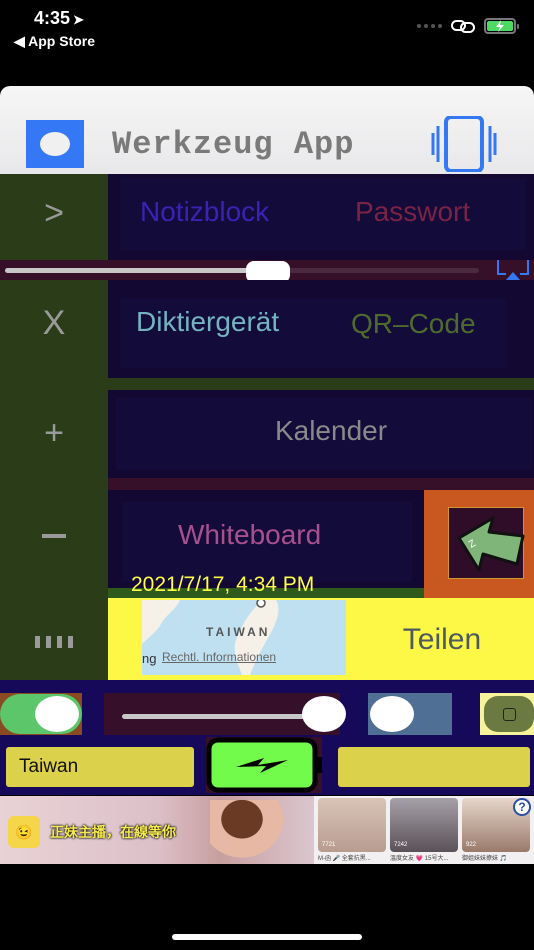  I want to click on toggle-1-container, so click(41, 714).